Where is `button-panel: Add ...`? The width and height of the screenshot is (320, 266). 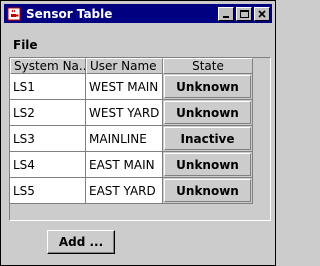 button-panel: Add ... is located at coordinates (138, 241).